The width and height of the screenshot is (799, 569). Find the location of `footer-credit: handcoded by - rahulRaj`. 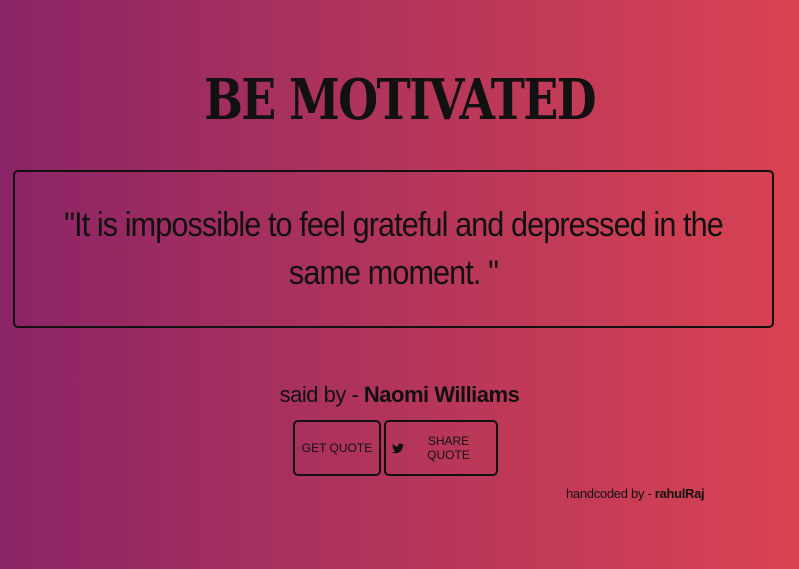

footer-credit: handcoded by - rahulRaj is located at coordinates (635, 494).